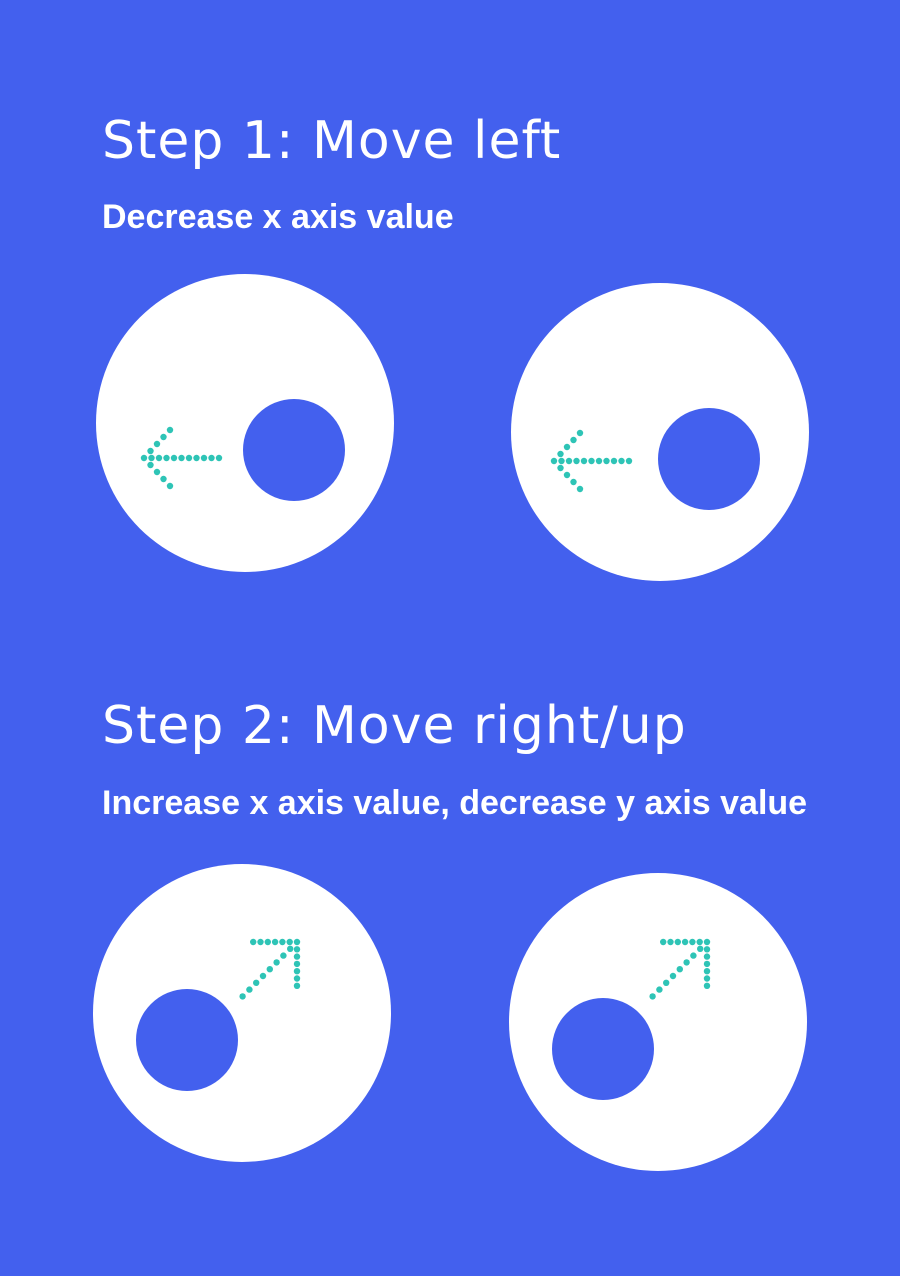 The image size is (900, 1276). I want to click on step1-joystick-end, so click(660, 432).